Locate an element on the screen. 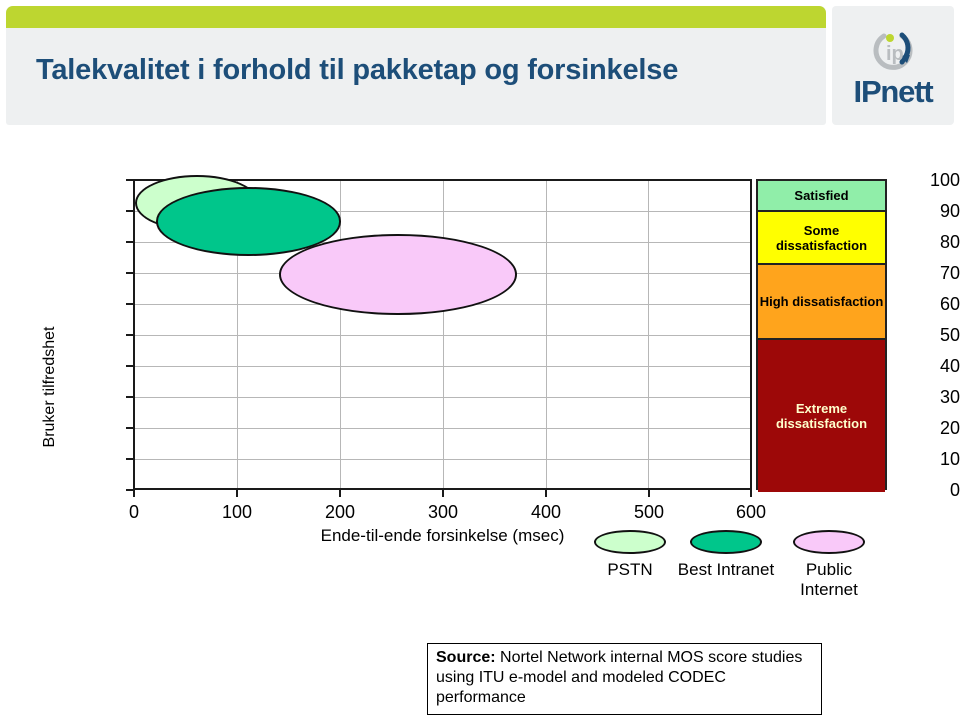  legend-label: PSTN is located at coordinates (630, 569).